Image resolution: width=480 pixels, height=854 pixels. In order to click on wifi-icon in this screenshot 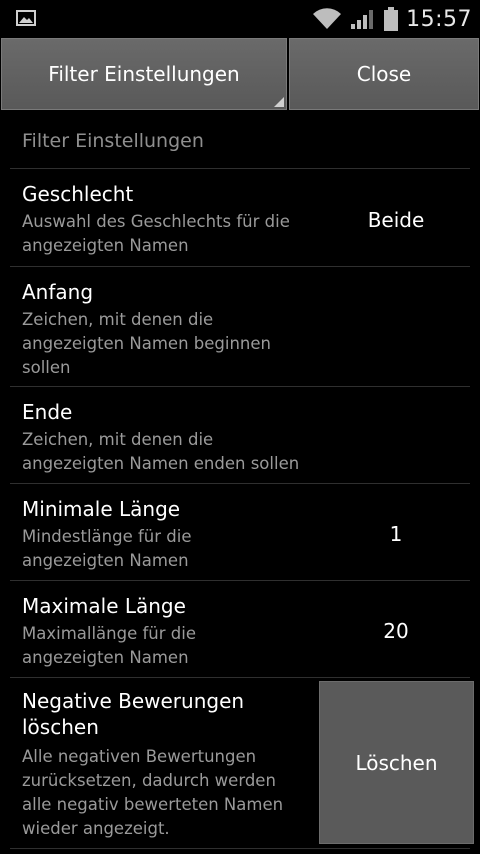, I will do `click(327, 18)`.